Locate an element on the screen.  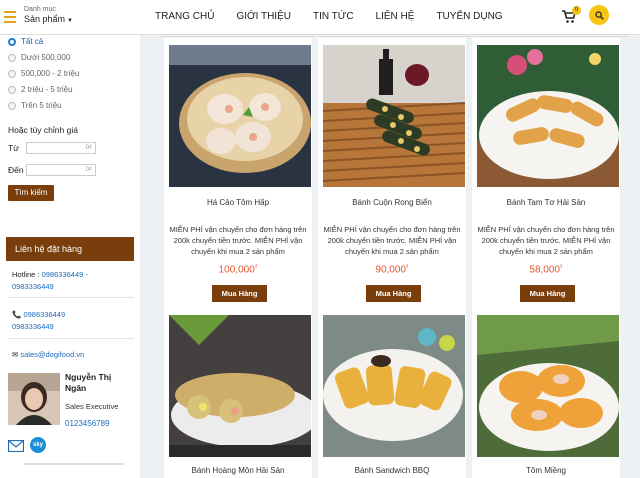
product-price: 90,000₫ is located at coordinates (392, 270).